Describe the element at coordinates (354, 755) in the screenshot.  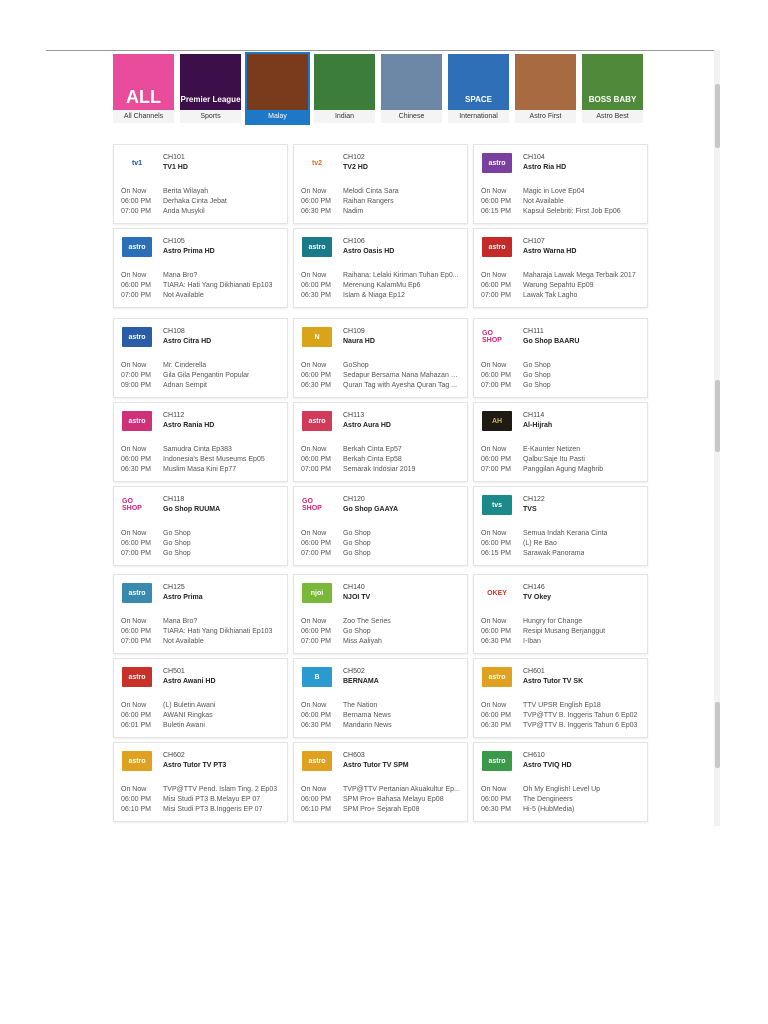
I see `channel-number: CH603` at that location.